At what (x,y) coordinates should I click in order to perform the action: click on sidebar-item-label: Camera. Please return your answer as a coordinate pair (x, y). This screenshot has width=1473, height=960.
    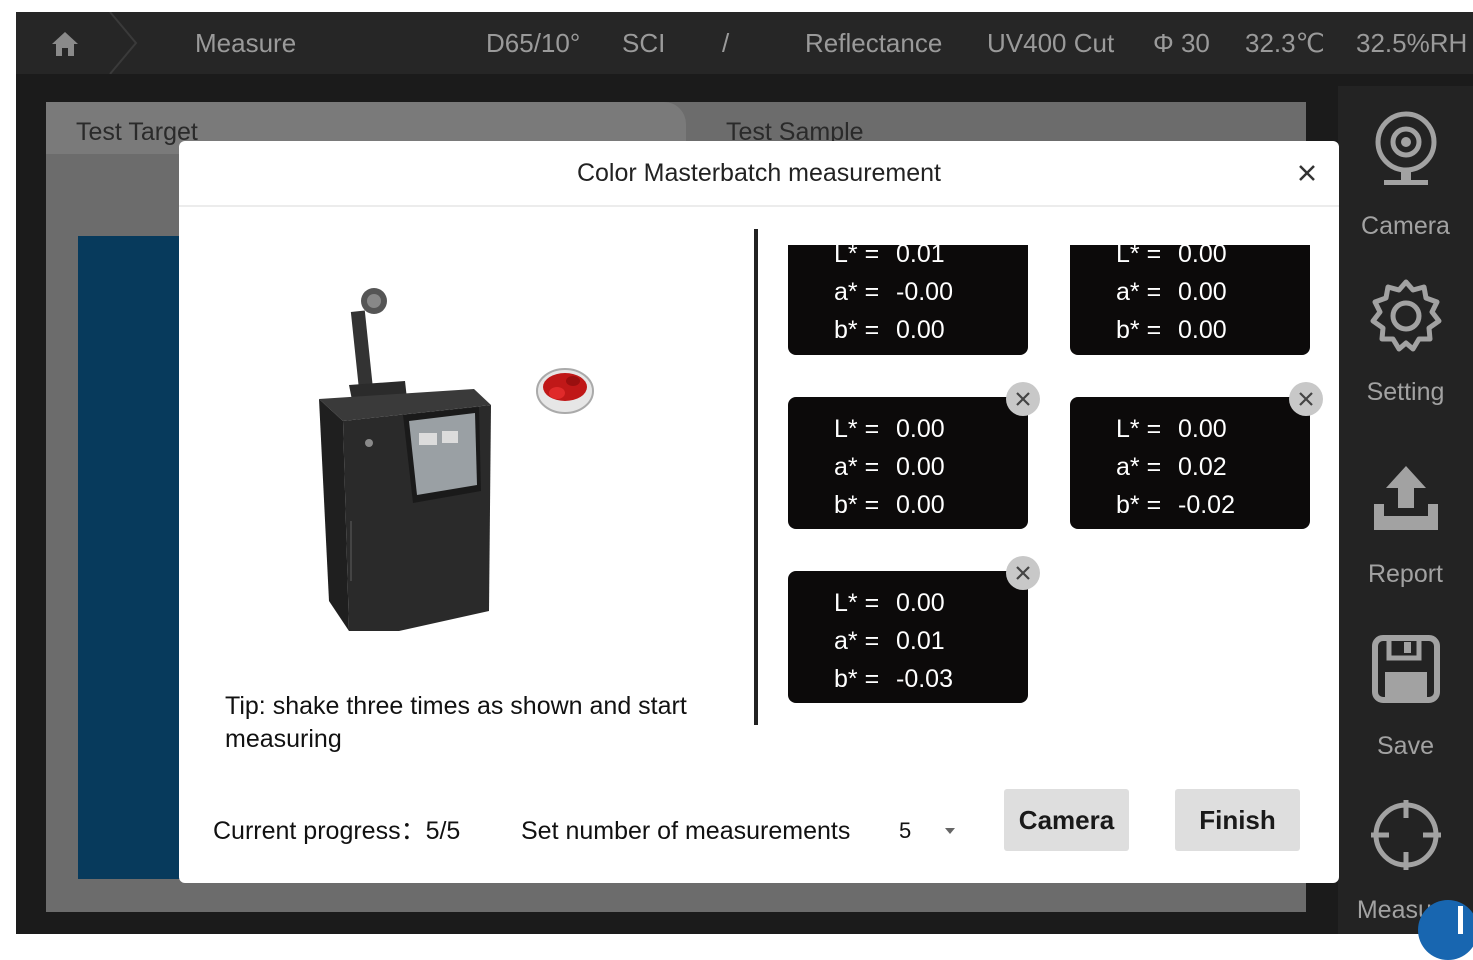
    Looking at the image, I should click on (1405, 226).